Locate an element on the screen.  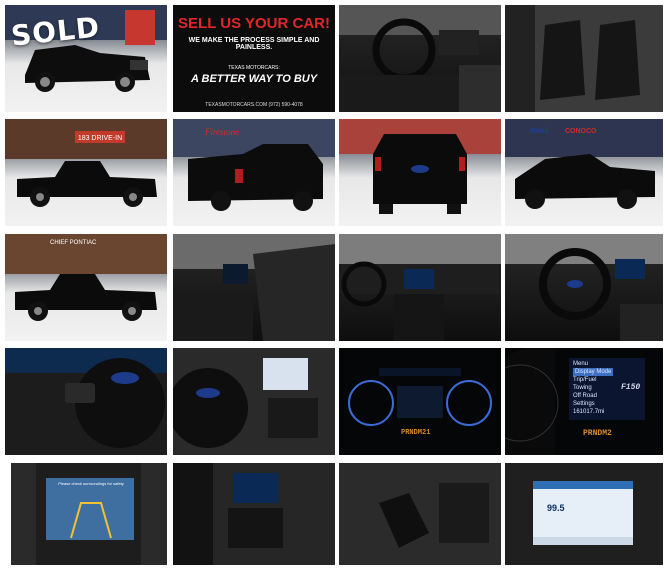
backup-camera-image is located at coordinates (89, 514).